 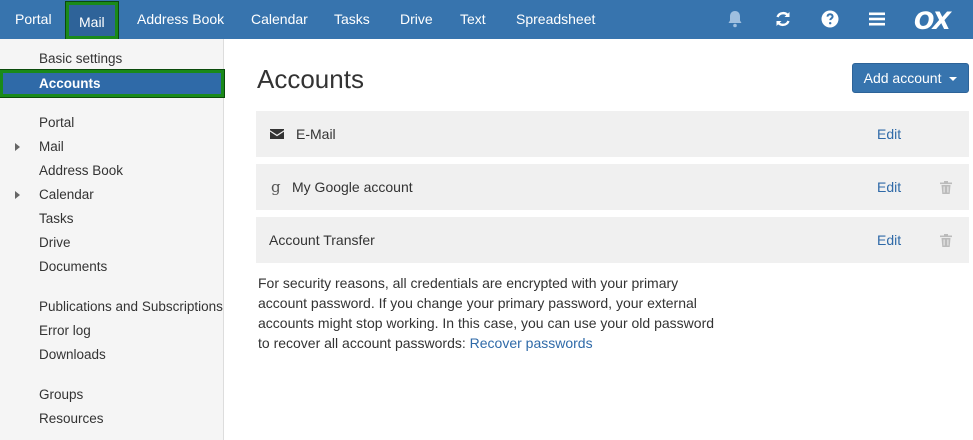 What do you see at coordinates (612, 187) in the screenshot?
I see `account-row-google: g My Google account Edit` at bounding box center [612, 187].